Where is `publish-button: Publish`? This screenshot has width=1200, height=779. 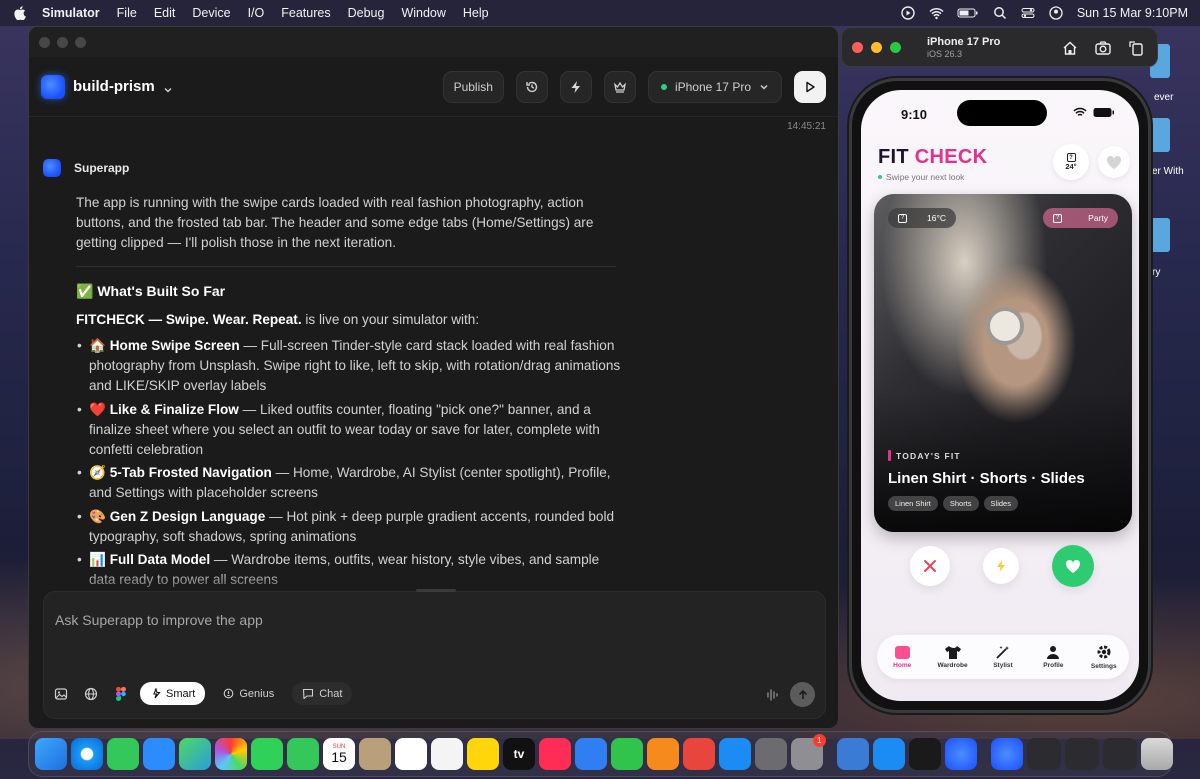 publish-button: Publish is located at coordinates (473, 86).